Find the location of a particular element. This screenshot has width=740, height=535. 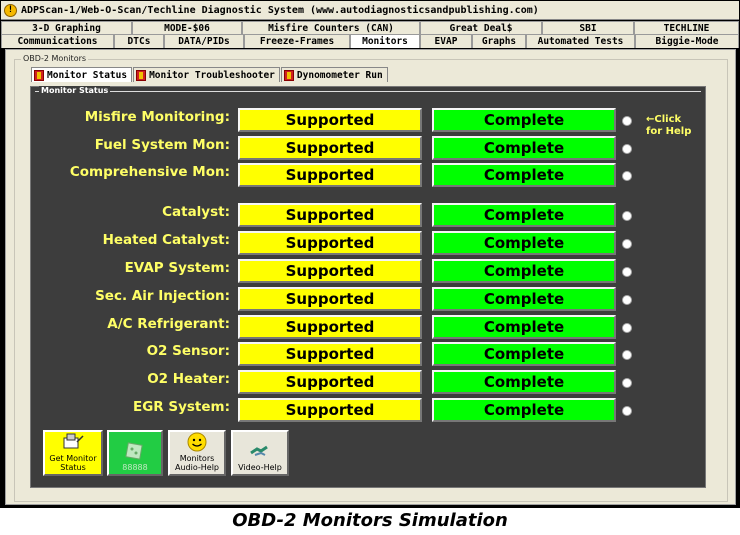

handshake-icon is located at coordinates (260, 451).